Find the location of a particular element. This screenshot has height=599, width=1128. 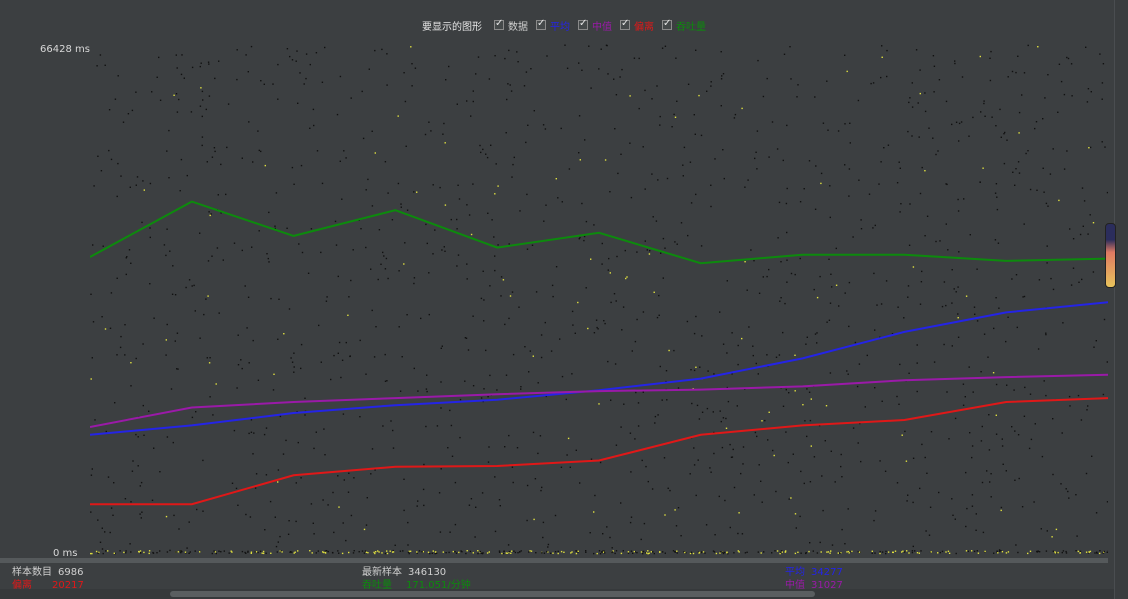

vertical-scroll-handle is located at coordinates (1110, 255).